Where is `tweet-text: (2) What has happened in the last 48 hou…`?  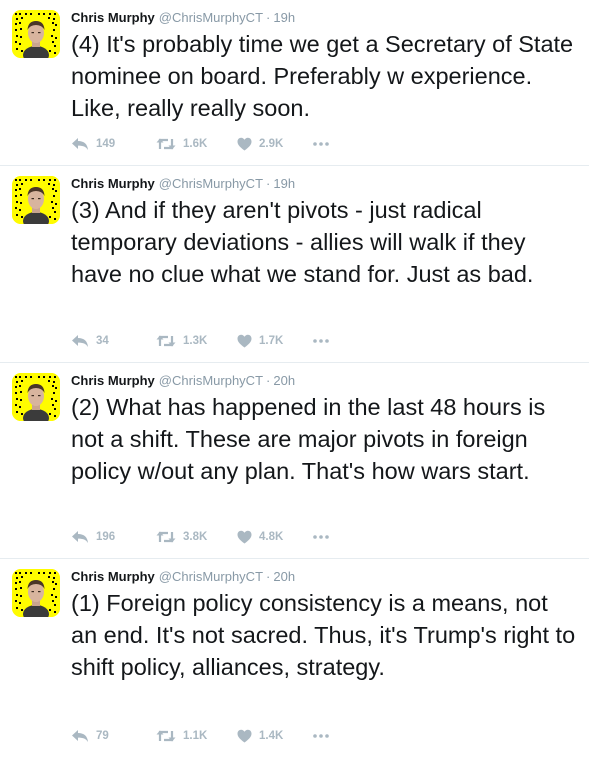 tweet-text: (2) What has happened in the last 48 hou… is located at coordinates (308, 439).